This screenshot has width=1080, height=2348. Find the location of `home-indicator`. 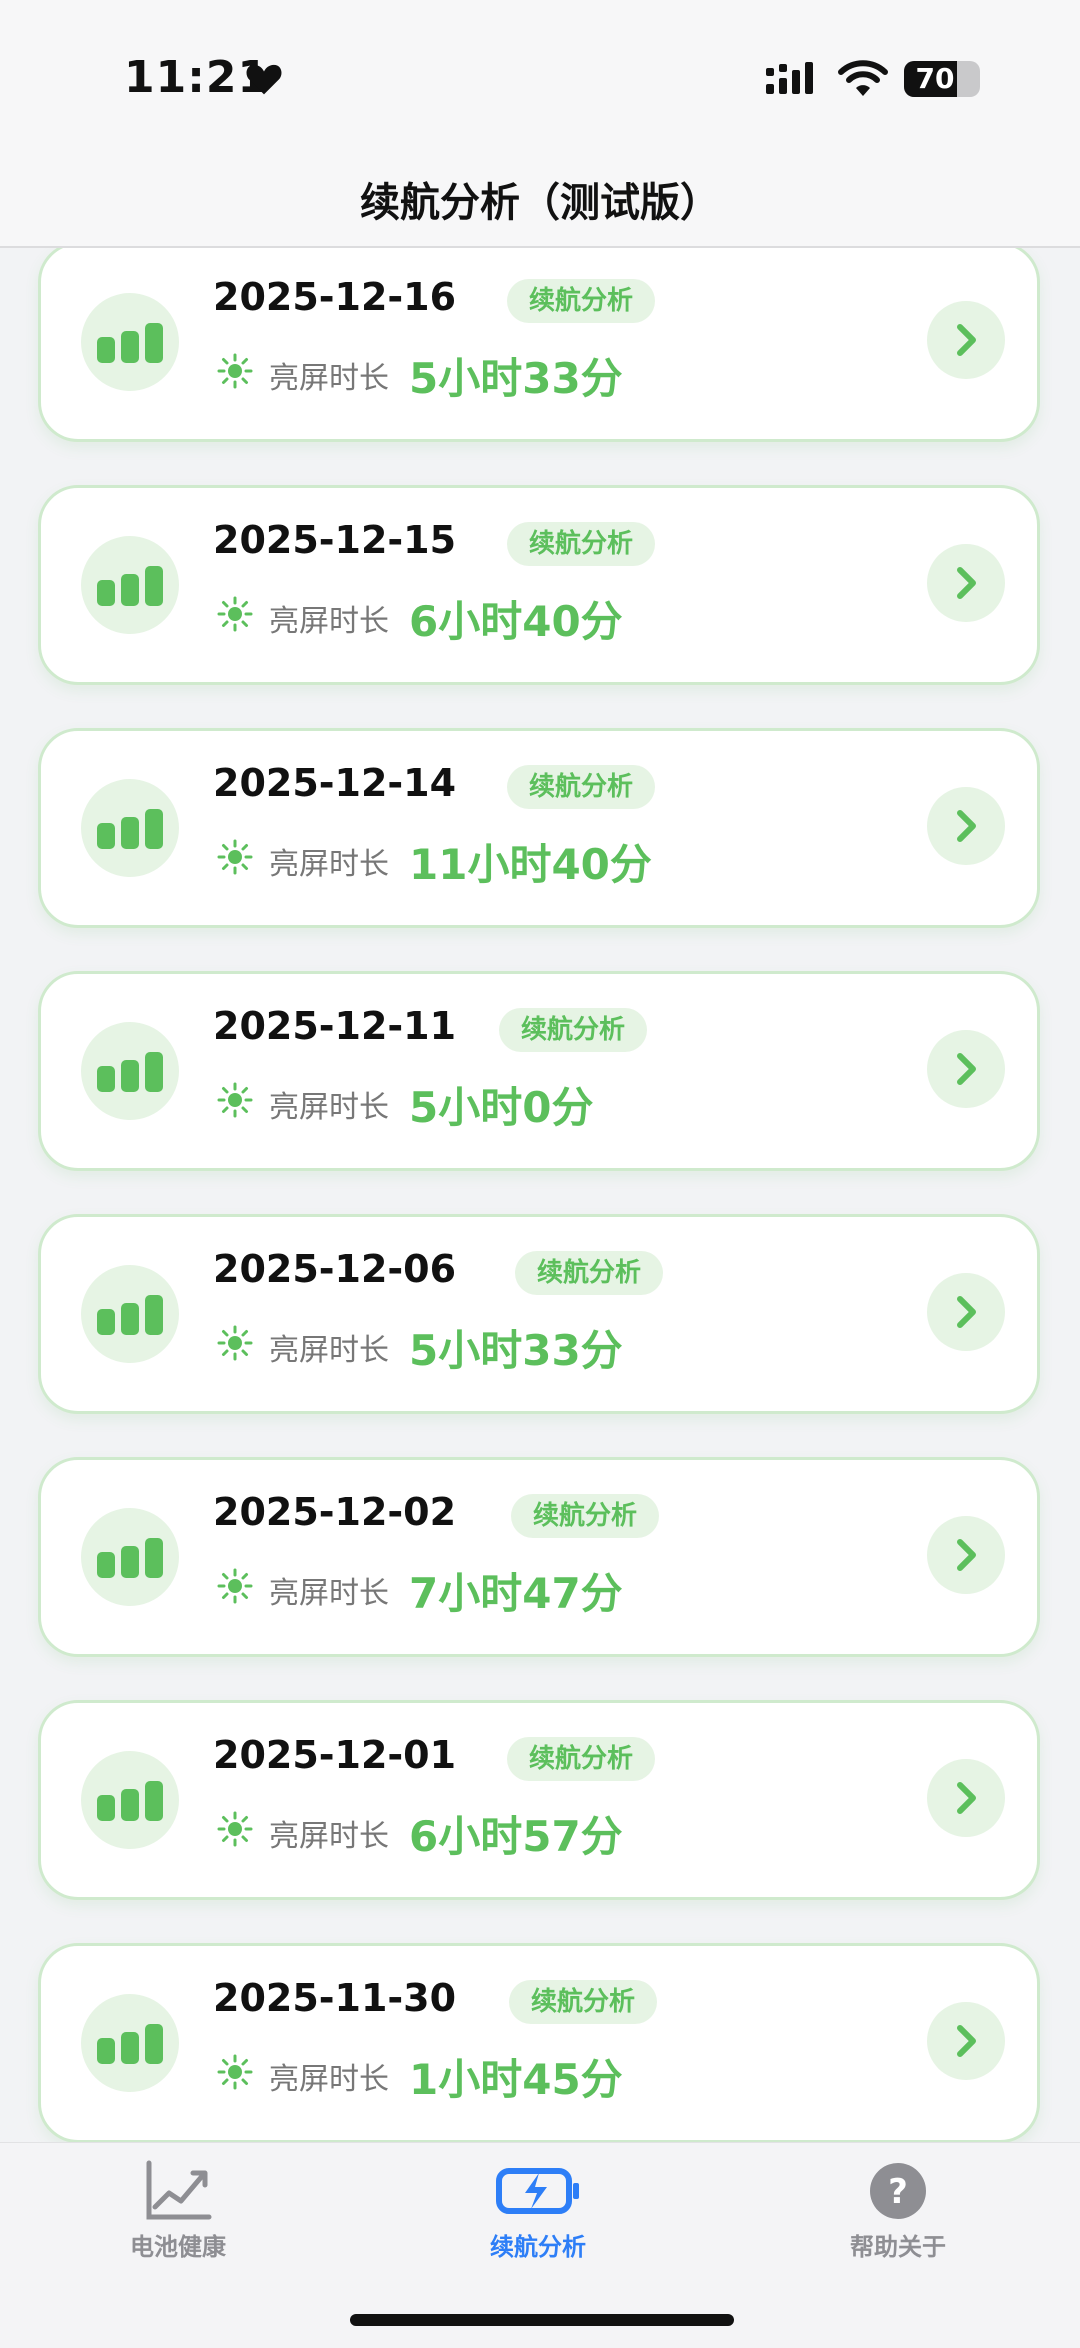

home-indicator is located at coordinates (542, 2320).